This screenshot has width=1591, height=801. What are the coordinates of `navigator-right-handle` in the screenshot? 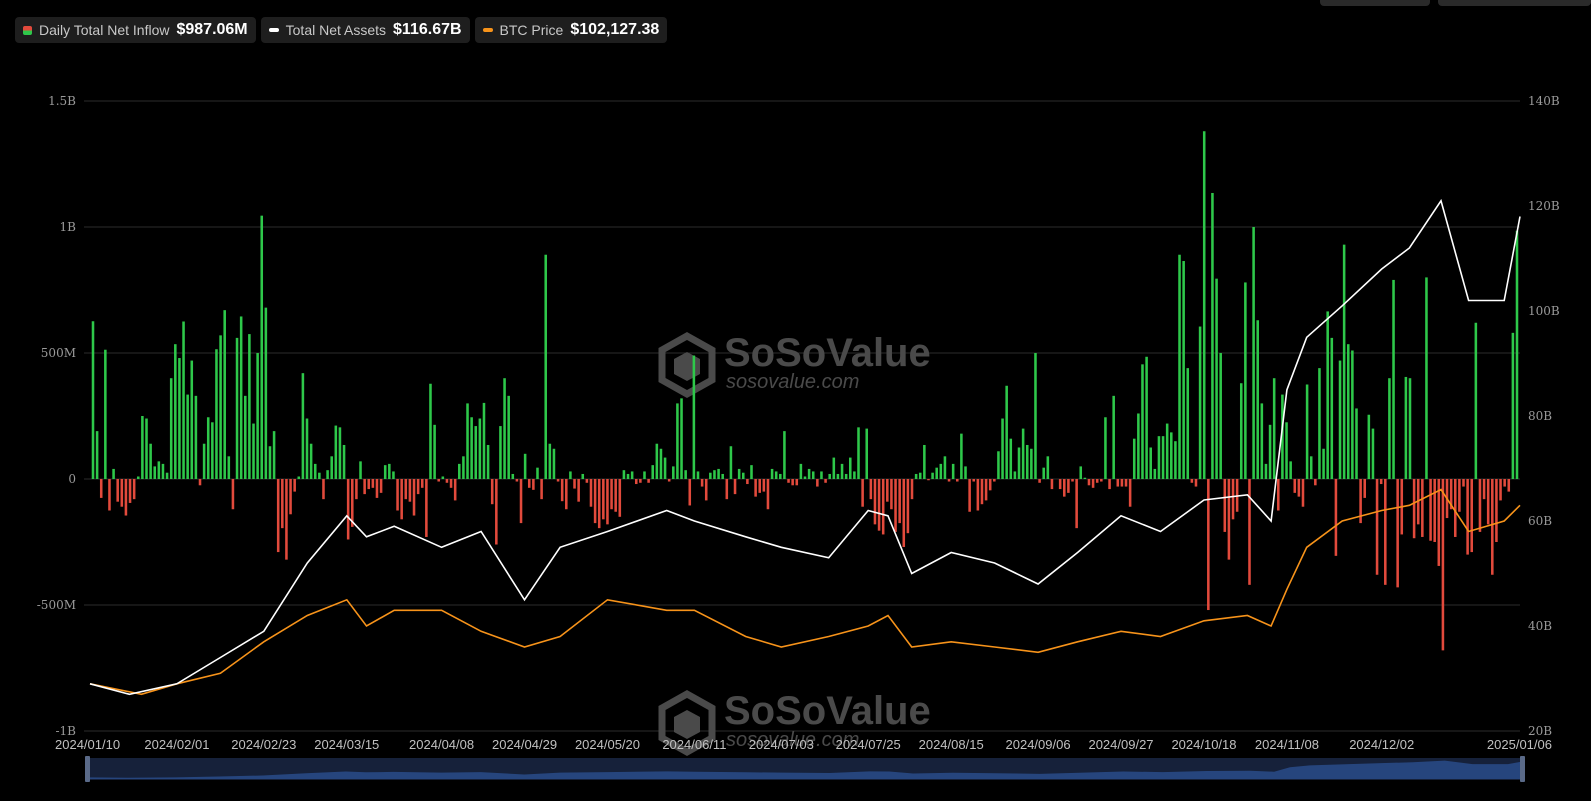 It's located at (1522, 769).